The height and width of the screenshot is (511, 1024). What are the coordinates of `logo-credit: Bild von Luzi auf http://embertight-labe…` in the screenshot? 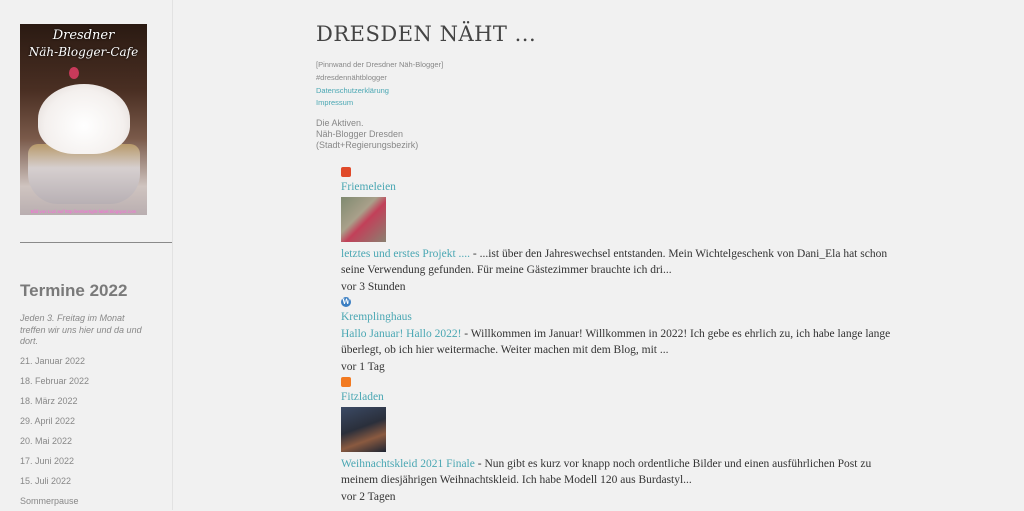 It's located at (83, 211).